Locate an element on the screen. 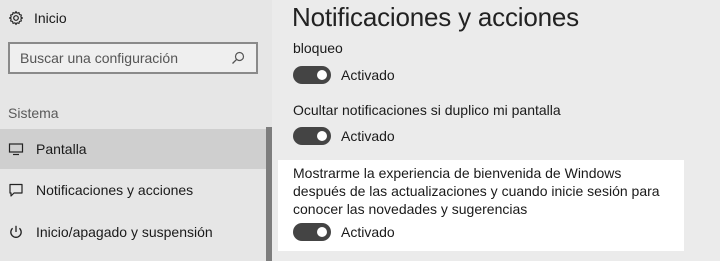  search-input: Buscar una configuración is located at coordinates (133, 58).